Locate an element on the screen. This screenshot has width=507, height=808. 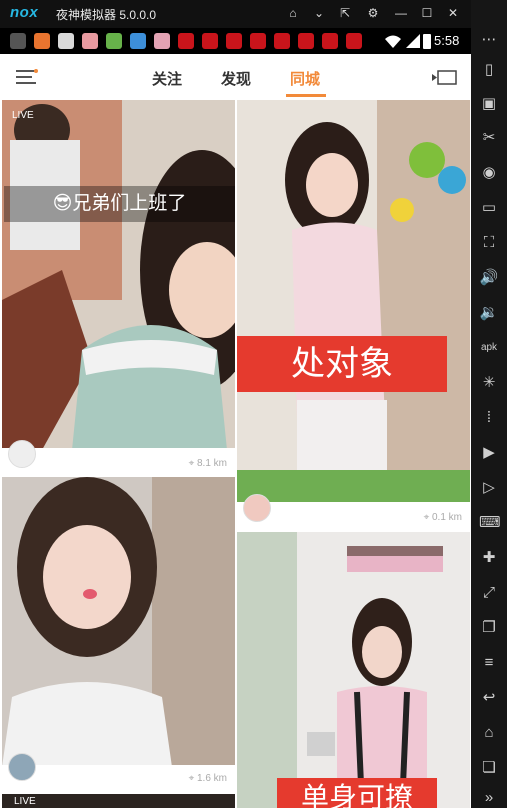
menu-icon: ≡ is located at coordinates (489, 663).